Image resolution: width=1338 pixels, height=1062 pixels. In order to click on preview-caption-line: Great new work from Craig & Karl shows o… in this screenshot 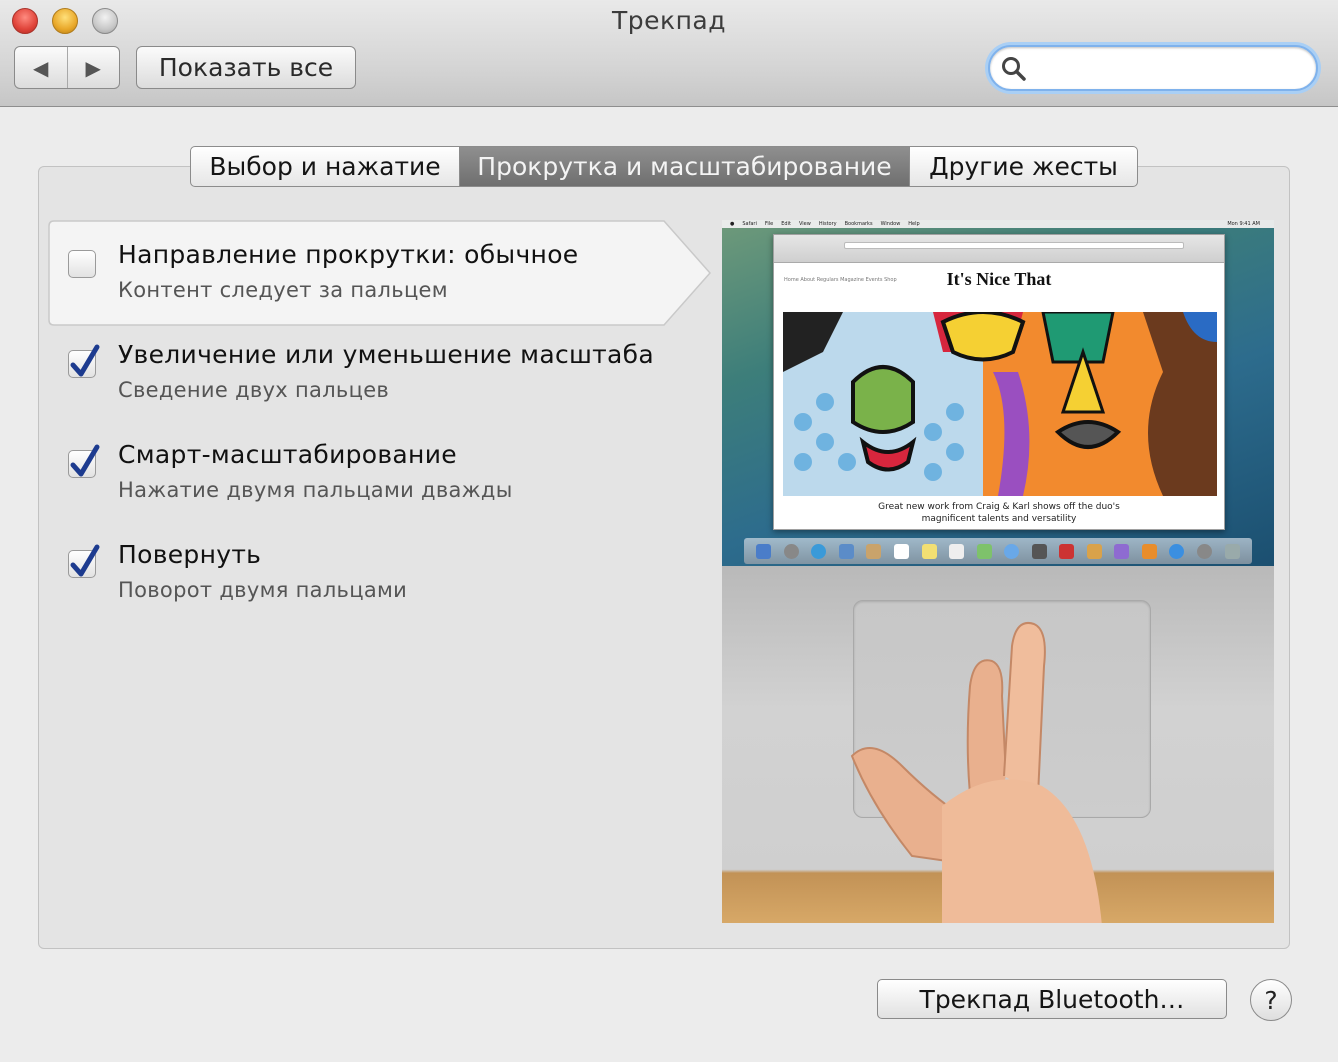, I will do `click(999, 507)`.